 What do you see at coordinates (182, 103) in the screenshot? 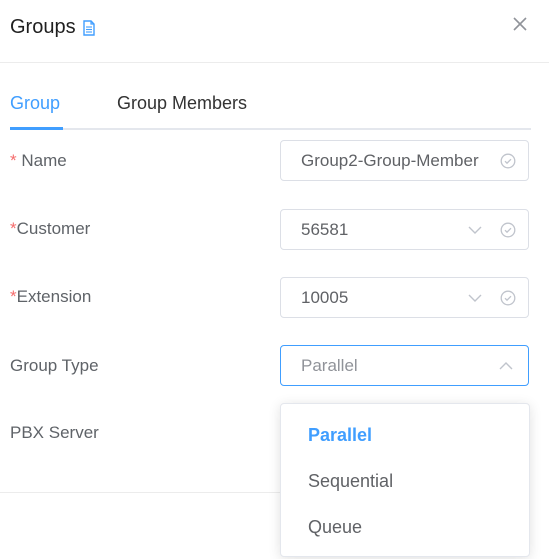
I see `tab-group-members: Group Members` at bounding box center [182, 103].